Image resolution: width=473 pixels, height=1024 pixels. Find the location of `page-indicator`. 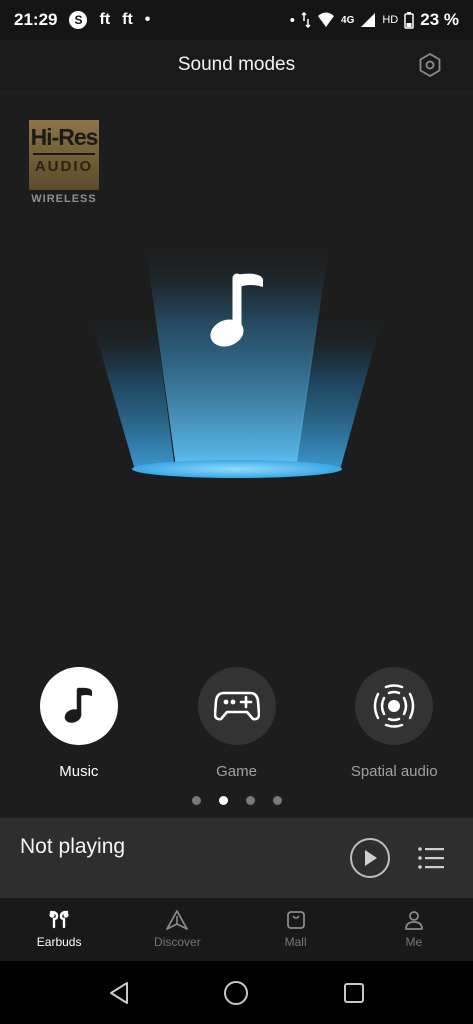

page-indicator is located at coordinates (236, 800).